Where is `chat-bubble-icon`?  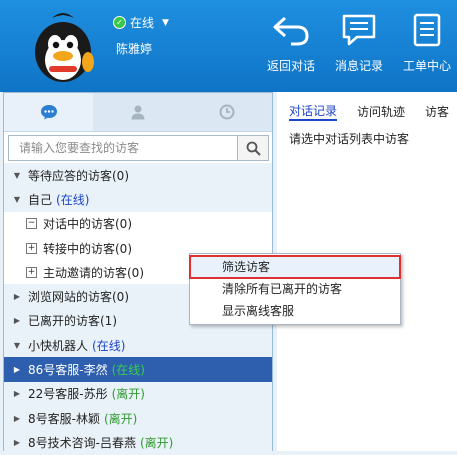 chat-bubble-icon is located at coordinates (48, 112).